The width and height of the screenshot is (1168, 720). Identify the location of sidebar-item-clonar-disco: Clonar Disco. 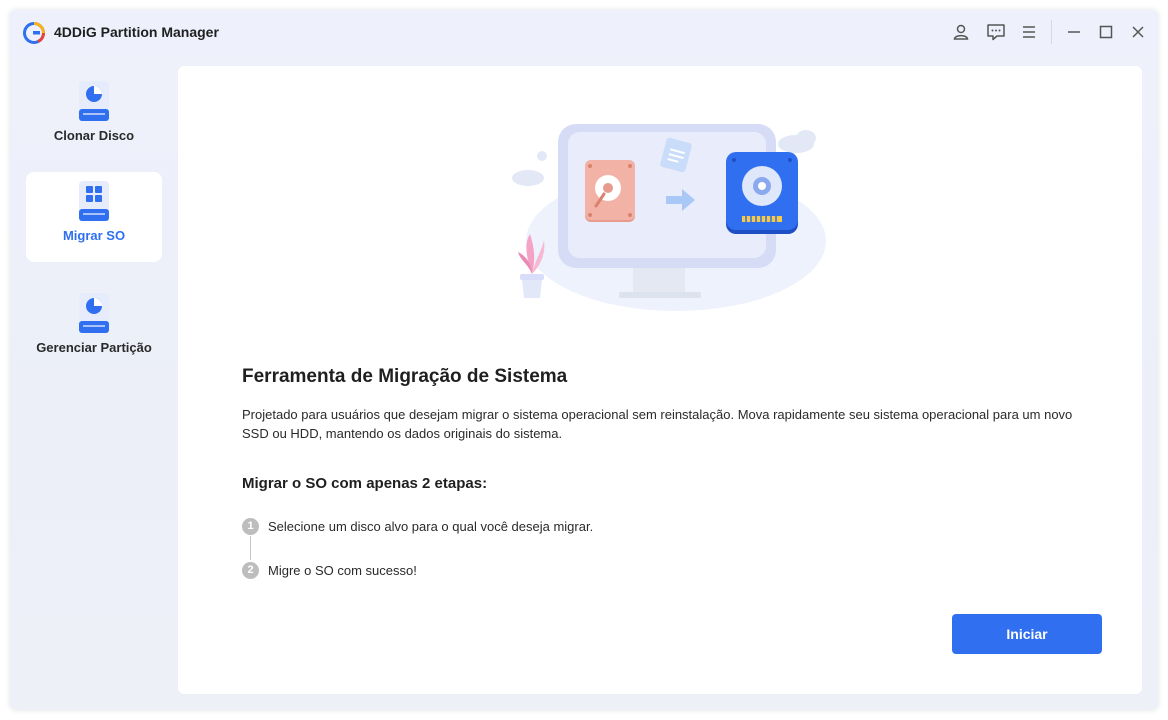
(94, 117).